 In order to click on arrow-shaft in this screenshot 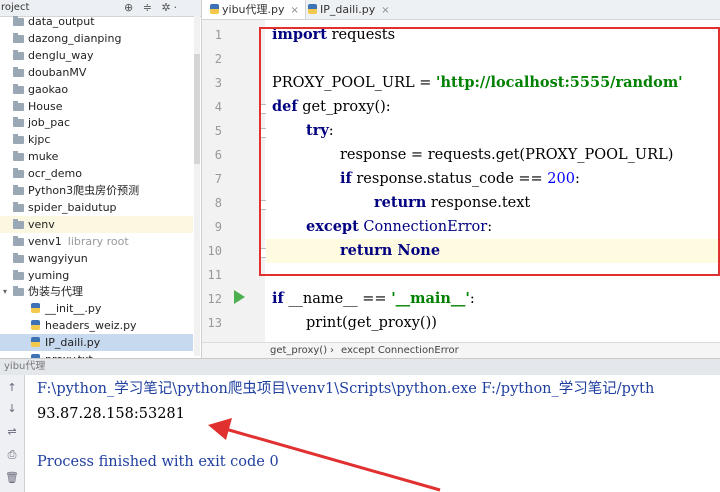, I will do `click(331, 459)`.